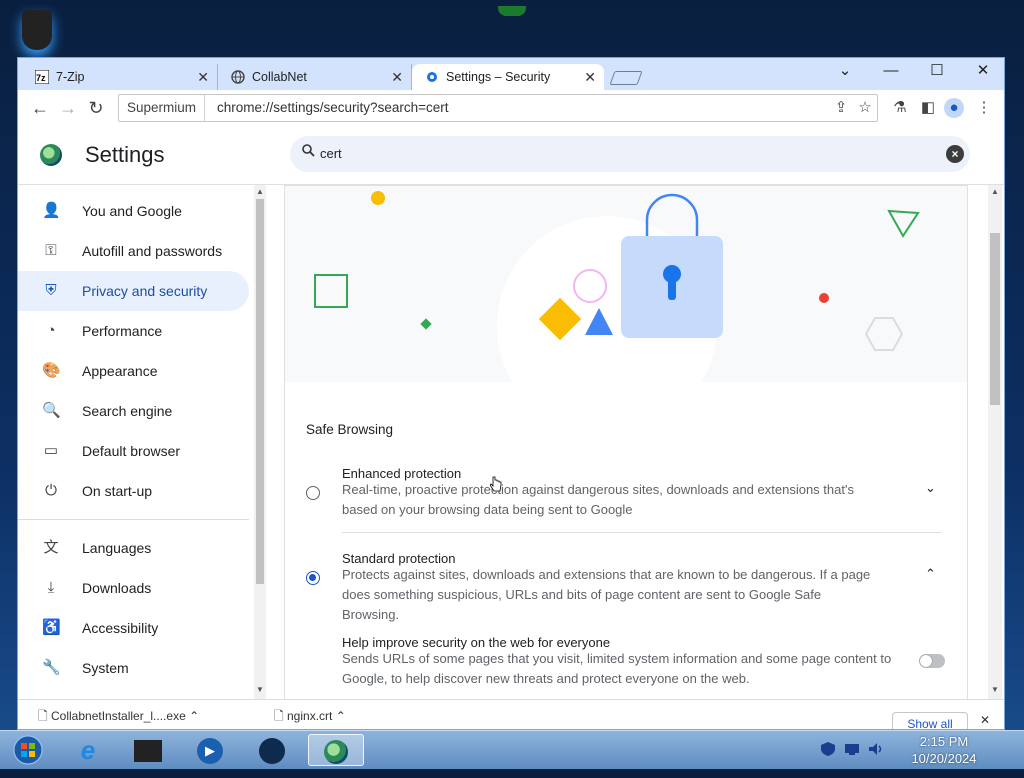  What do you see at coordinates (51, 250) in the screenshot?
I see `key-icon: ⚿` at bounding box center [51, 250].